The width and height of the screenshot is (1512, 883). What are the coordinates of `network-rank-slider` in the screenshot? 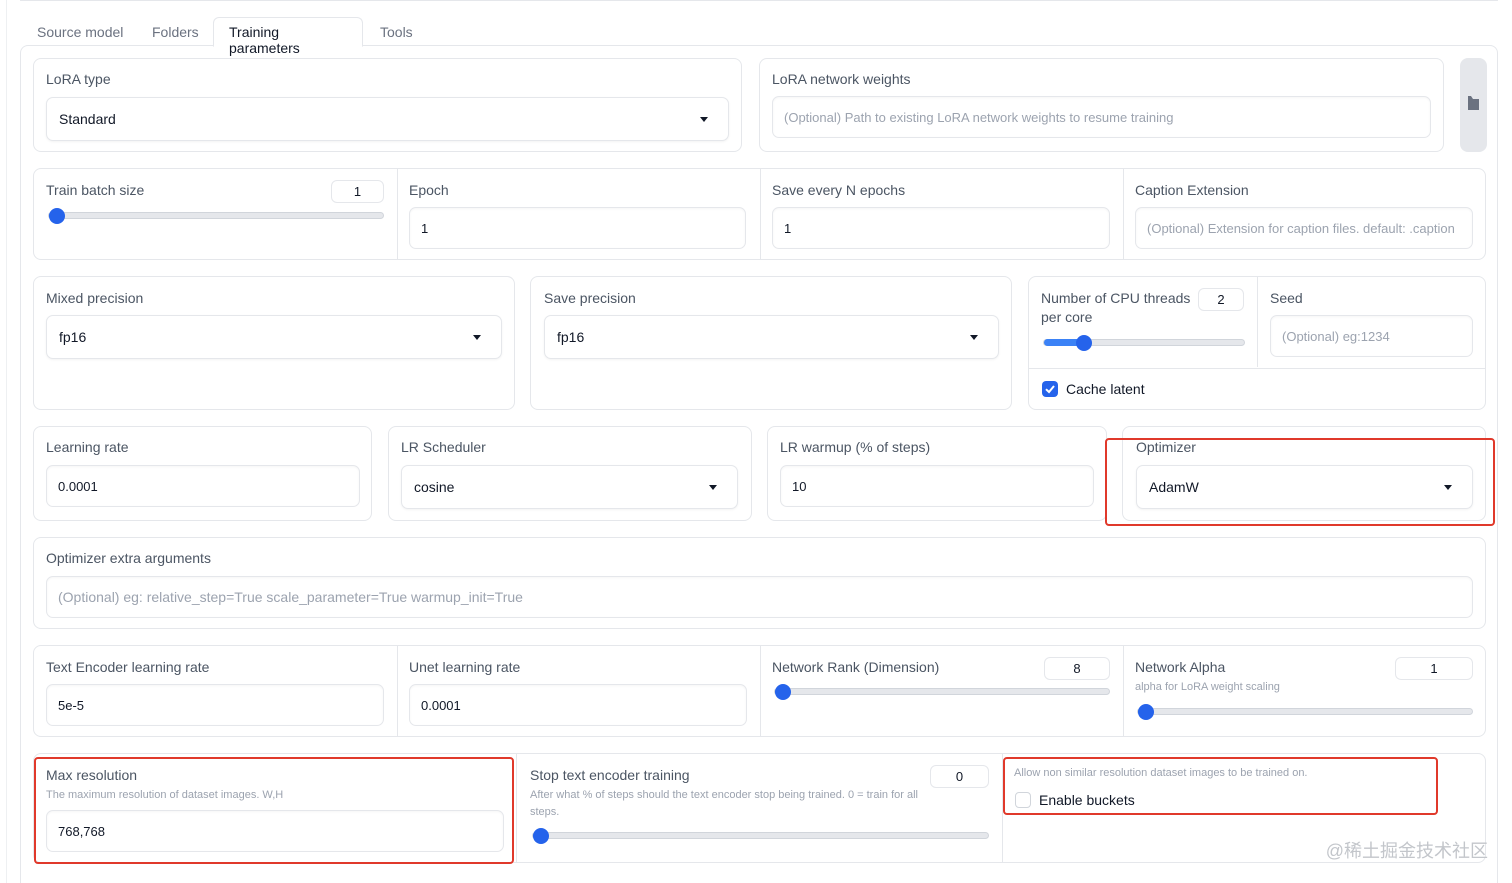 It's located at (942, 692).